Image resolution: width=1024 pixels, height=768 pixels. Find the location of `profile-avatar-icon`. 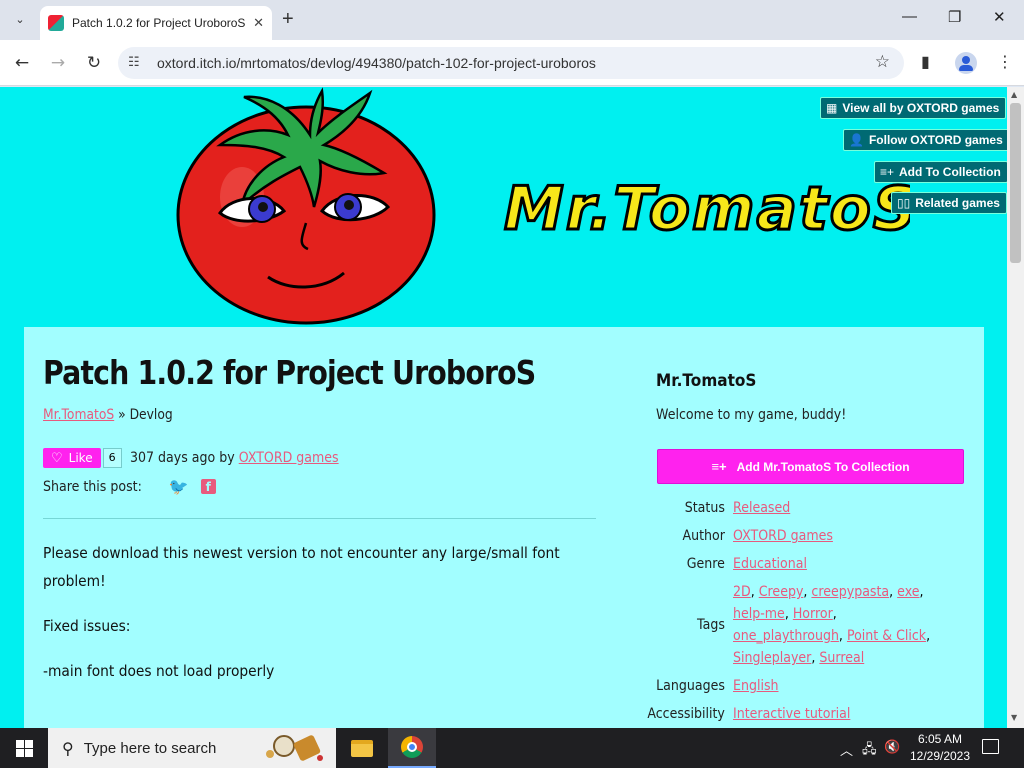

profile-avatar-icon is located at coordinates (966, 63).